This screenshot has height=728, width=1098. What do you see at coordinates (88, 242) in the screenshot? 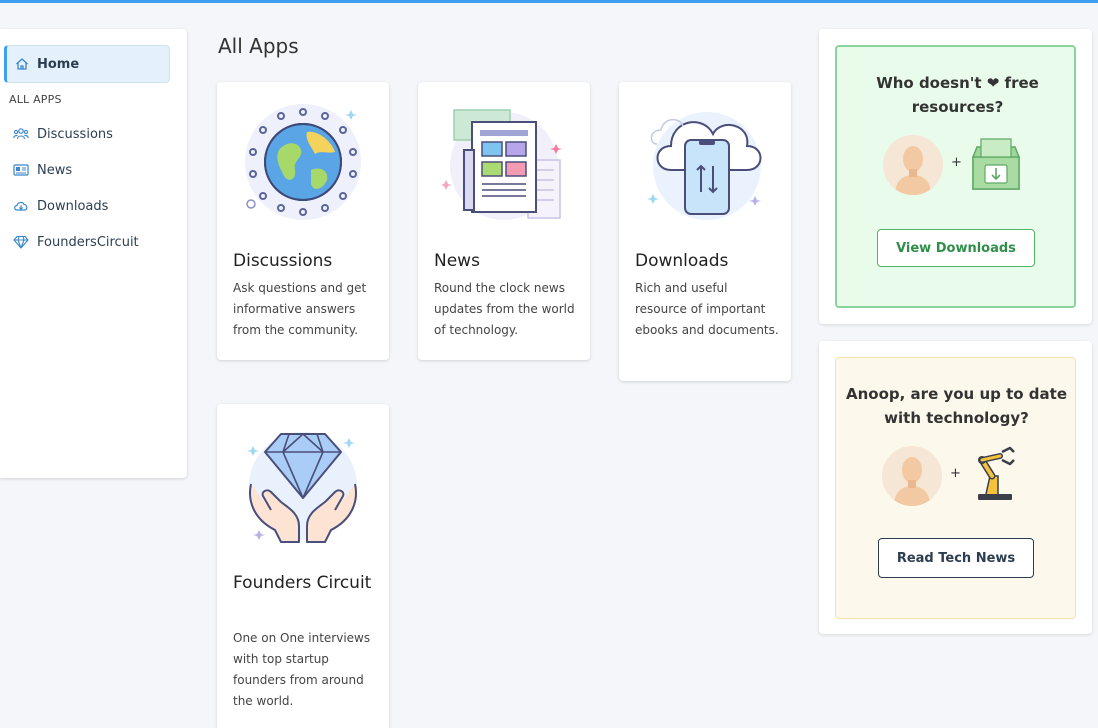
I see `sidebar-item-label: FoundersCircuit` at bounding box center [88, 242].